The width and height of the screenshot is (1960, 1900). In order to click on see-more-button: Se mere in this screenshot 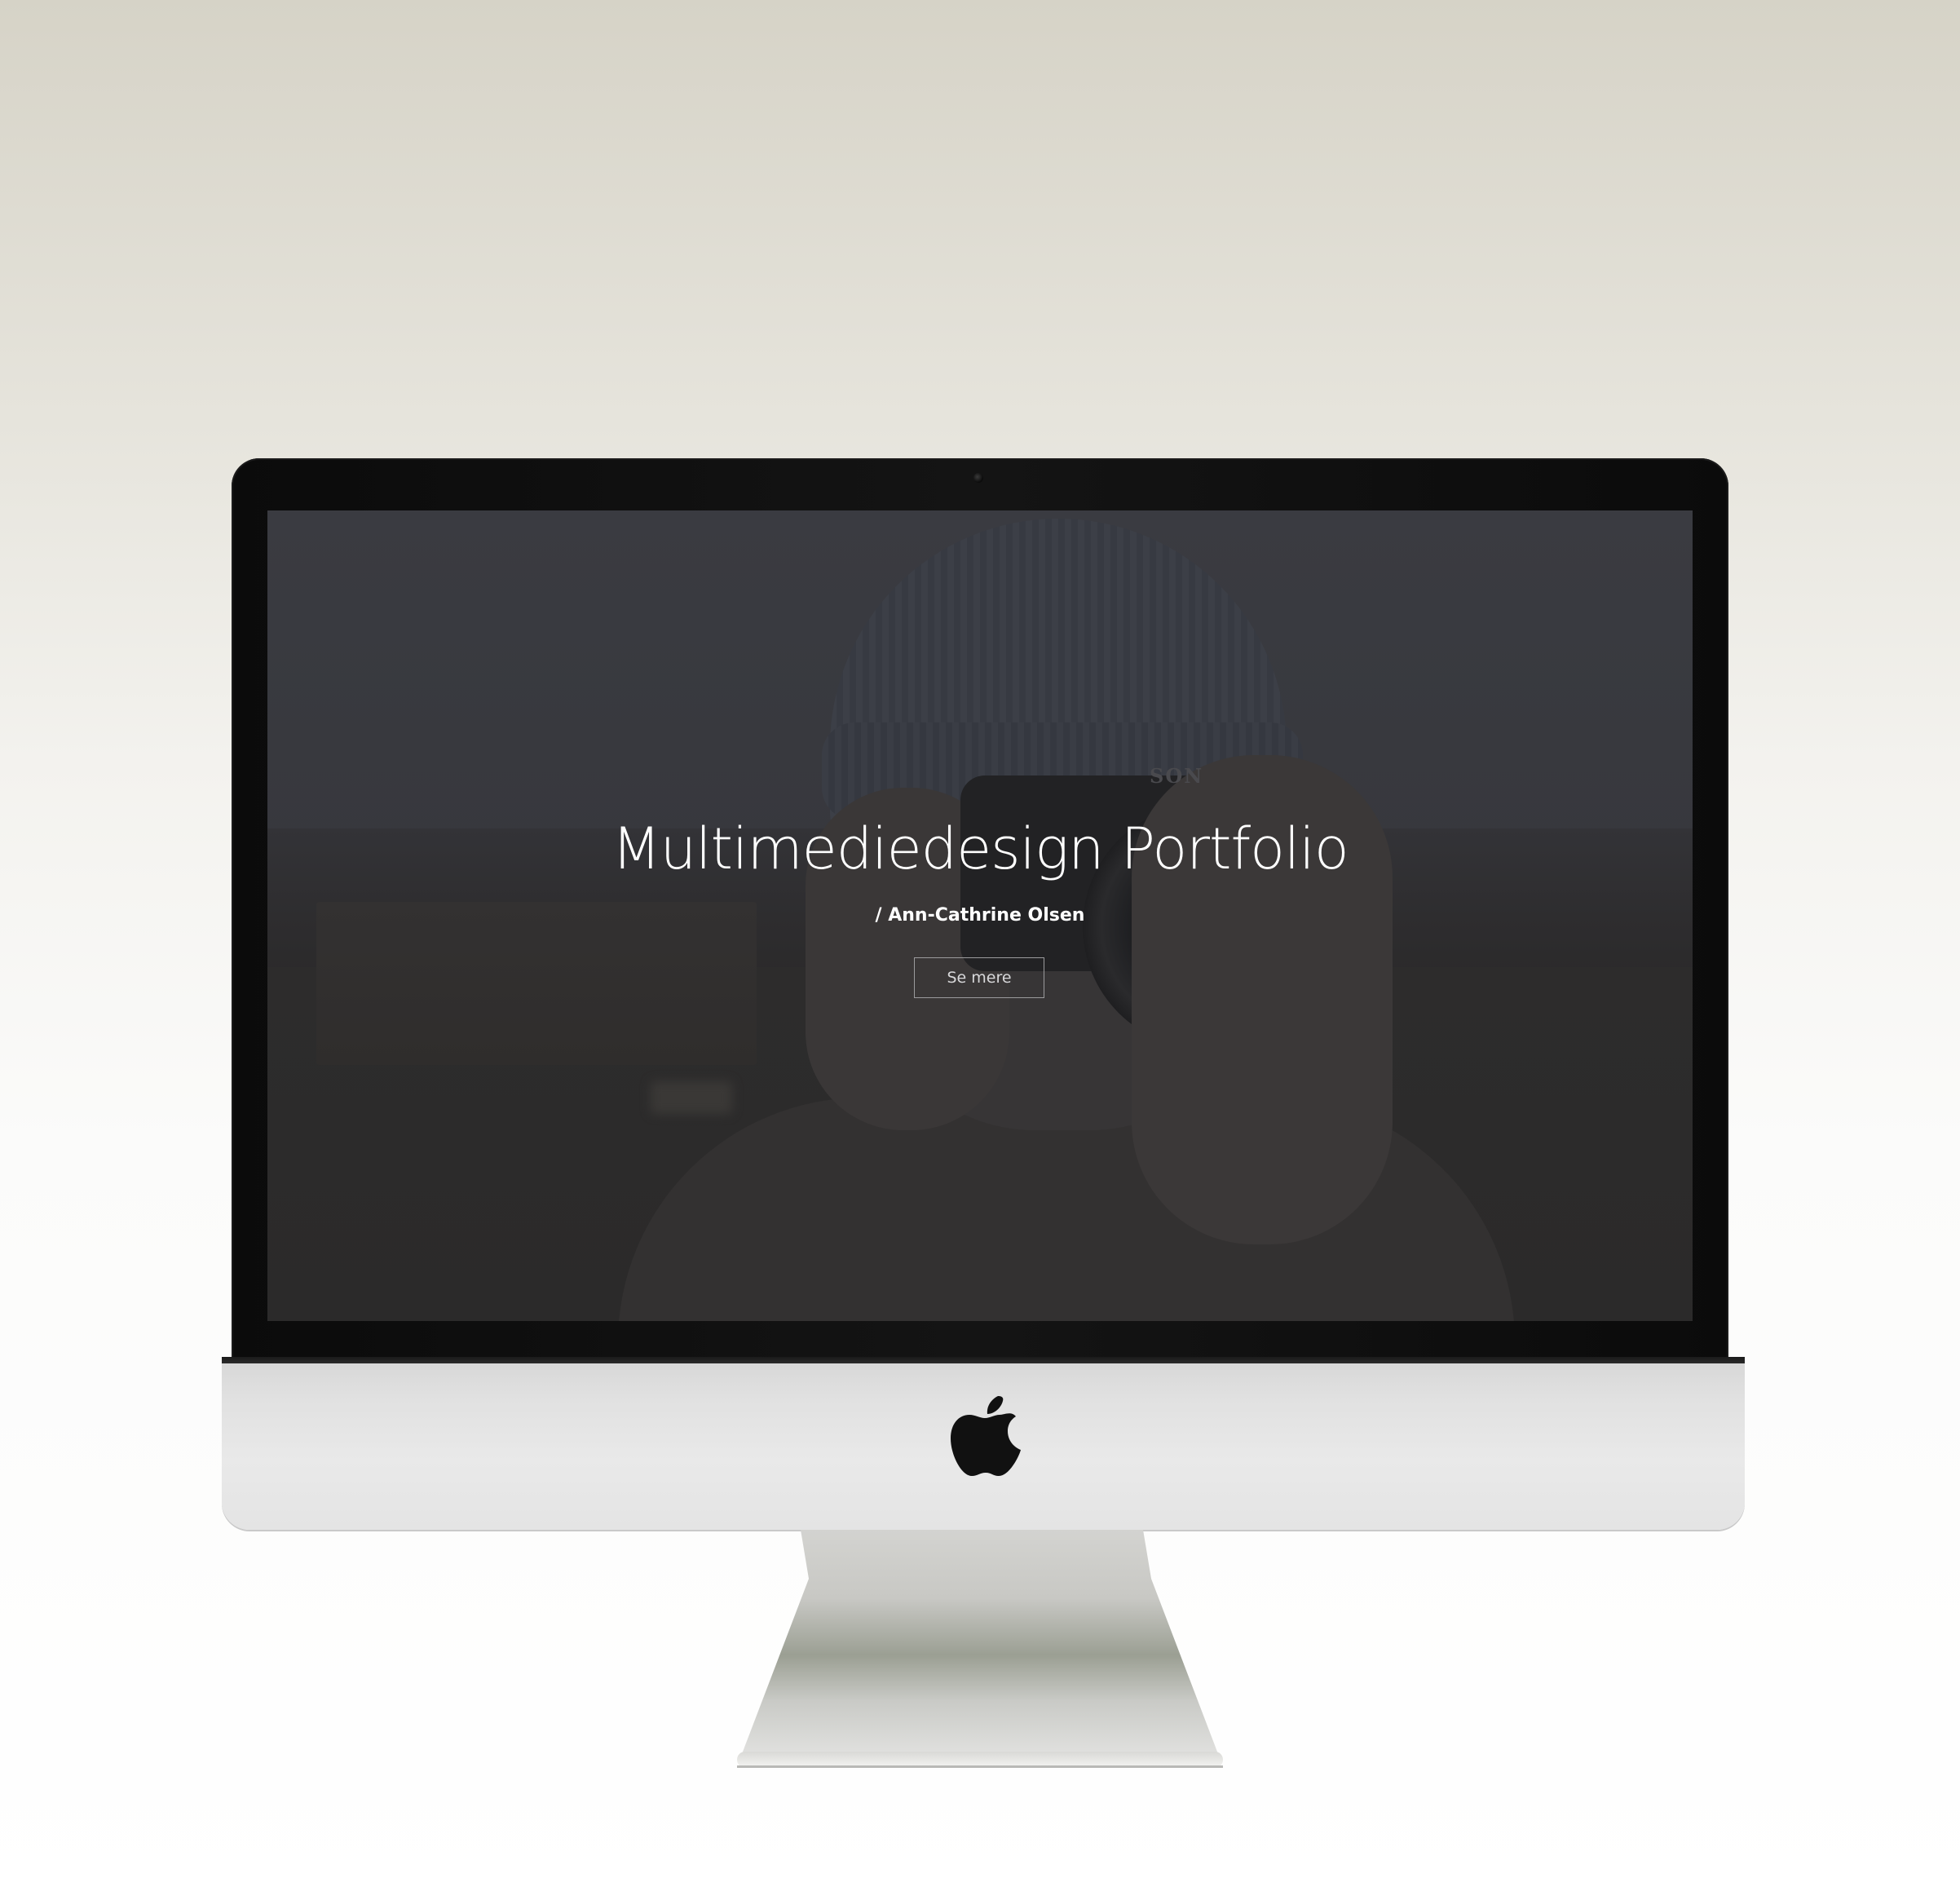, I will do `click(979, 977)`.